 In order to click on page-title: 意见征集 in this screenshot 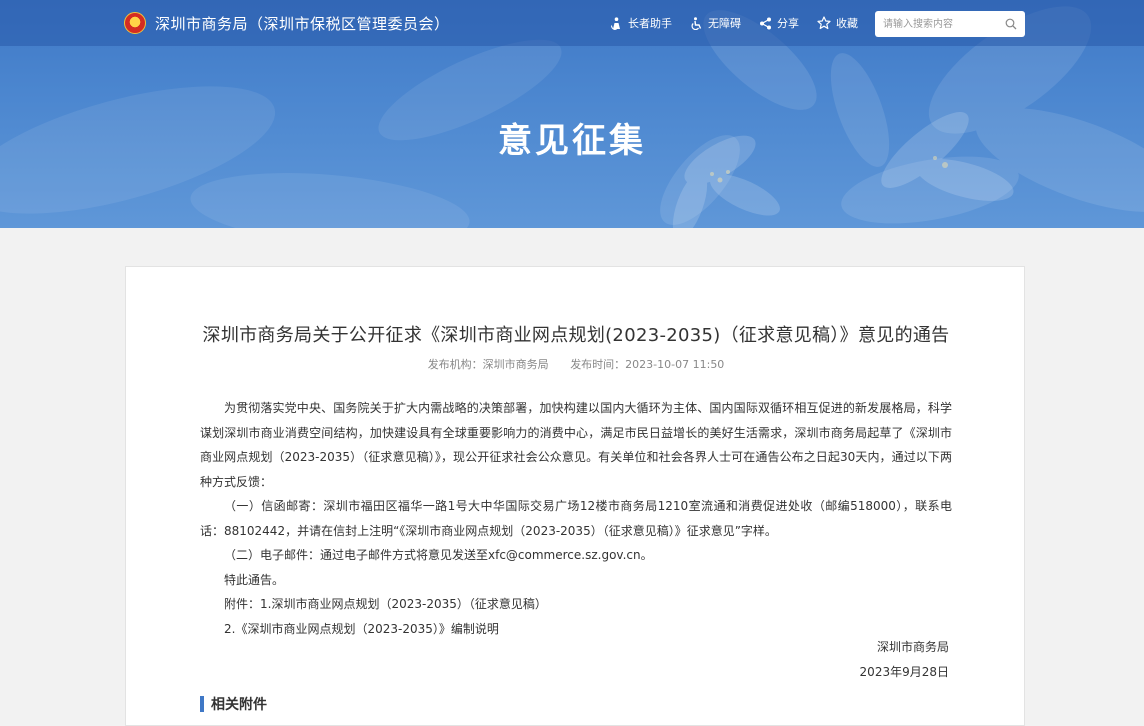, I will do `click(572, 141)`.